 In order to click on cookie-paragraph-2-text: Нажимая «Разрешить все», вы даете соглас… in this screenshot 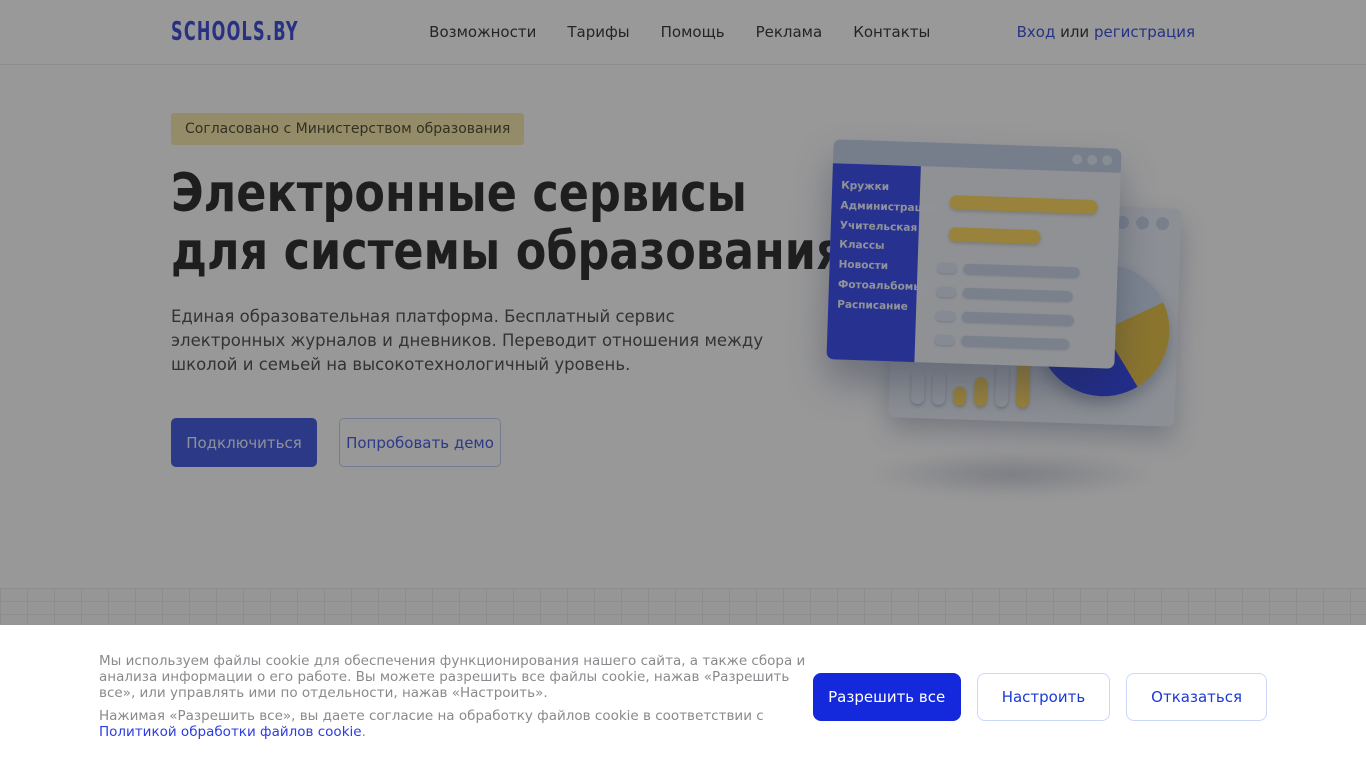, I will do `click(431, 716)`.